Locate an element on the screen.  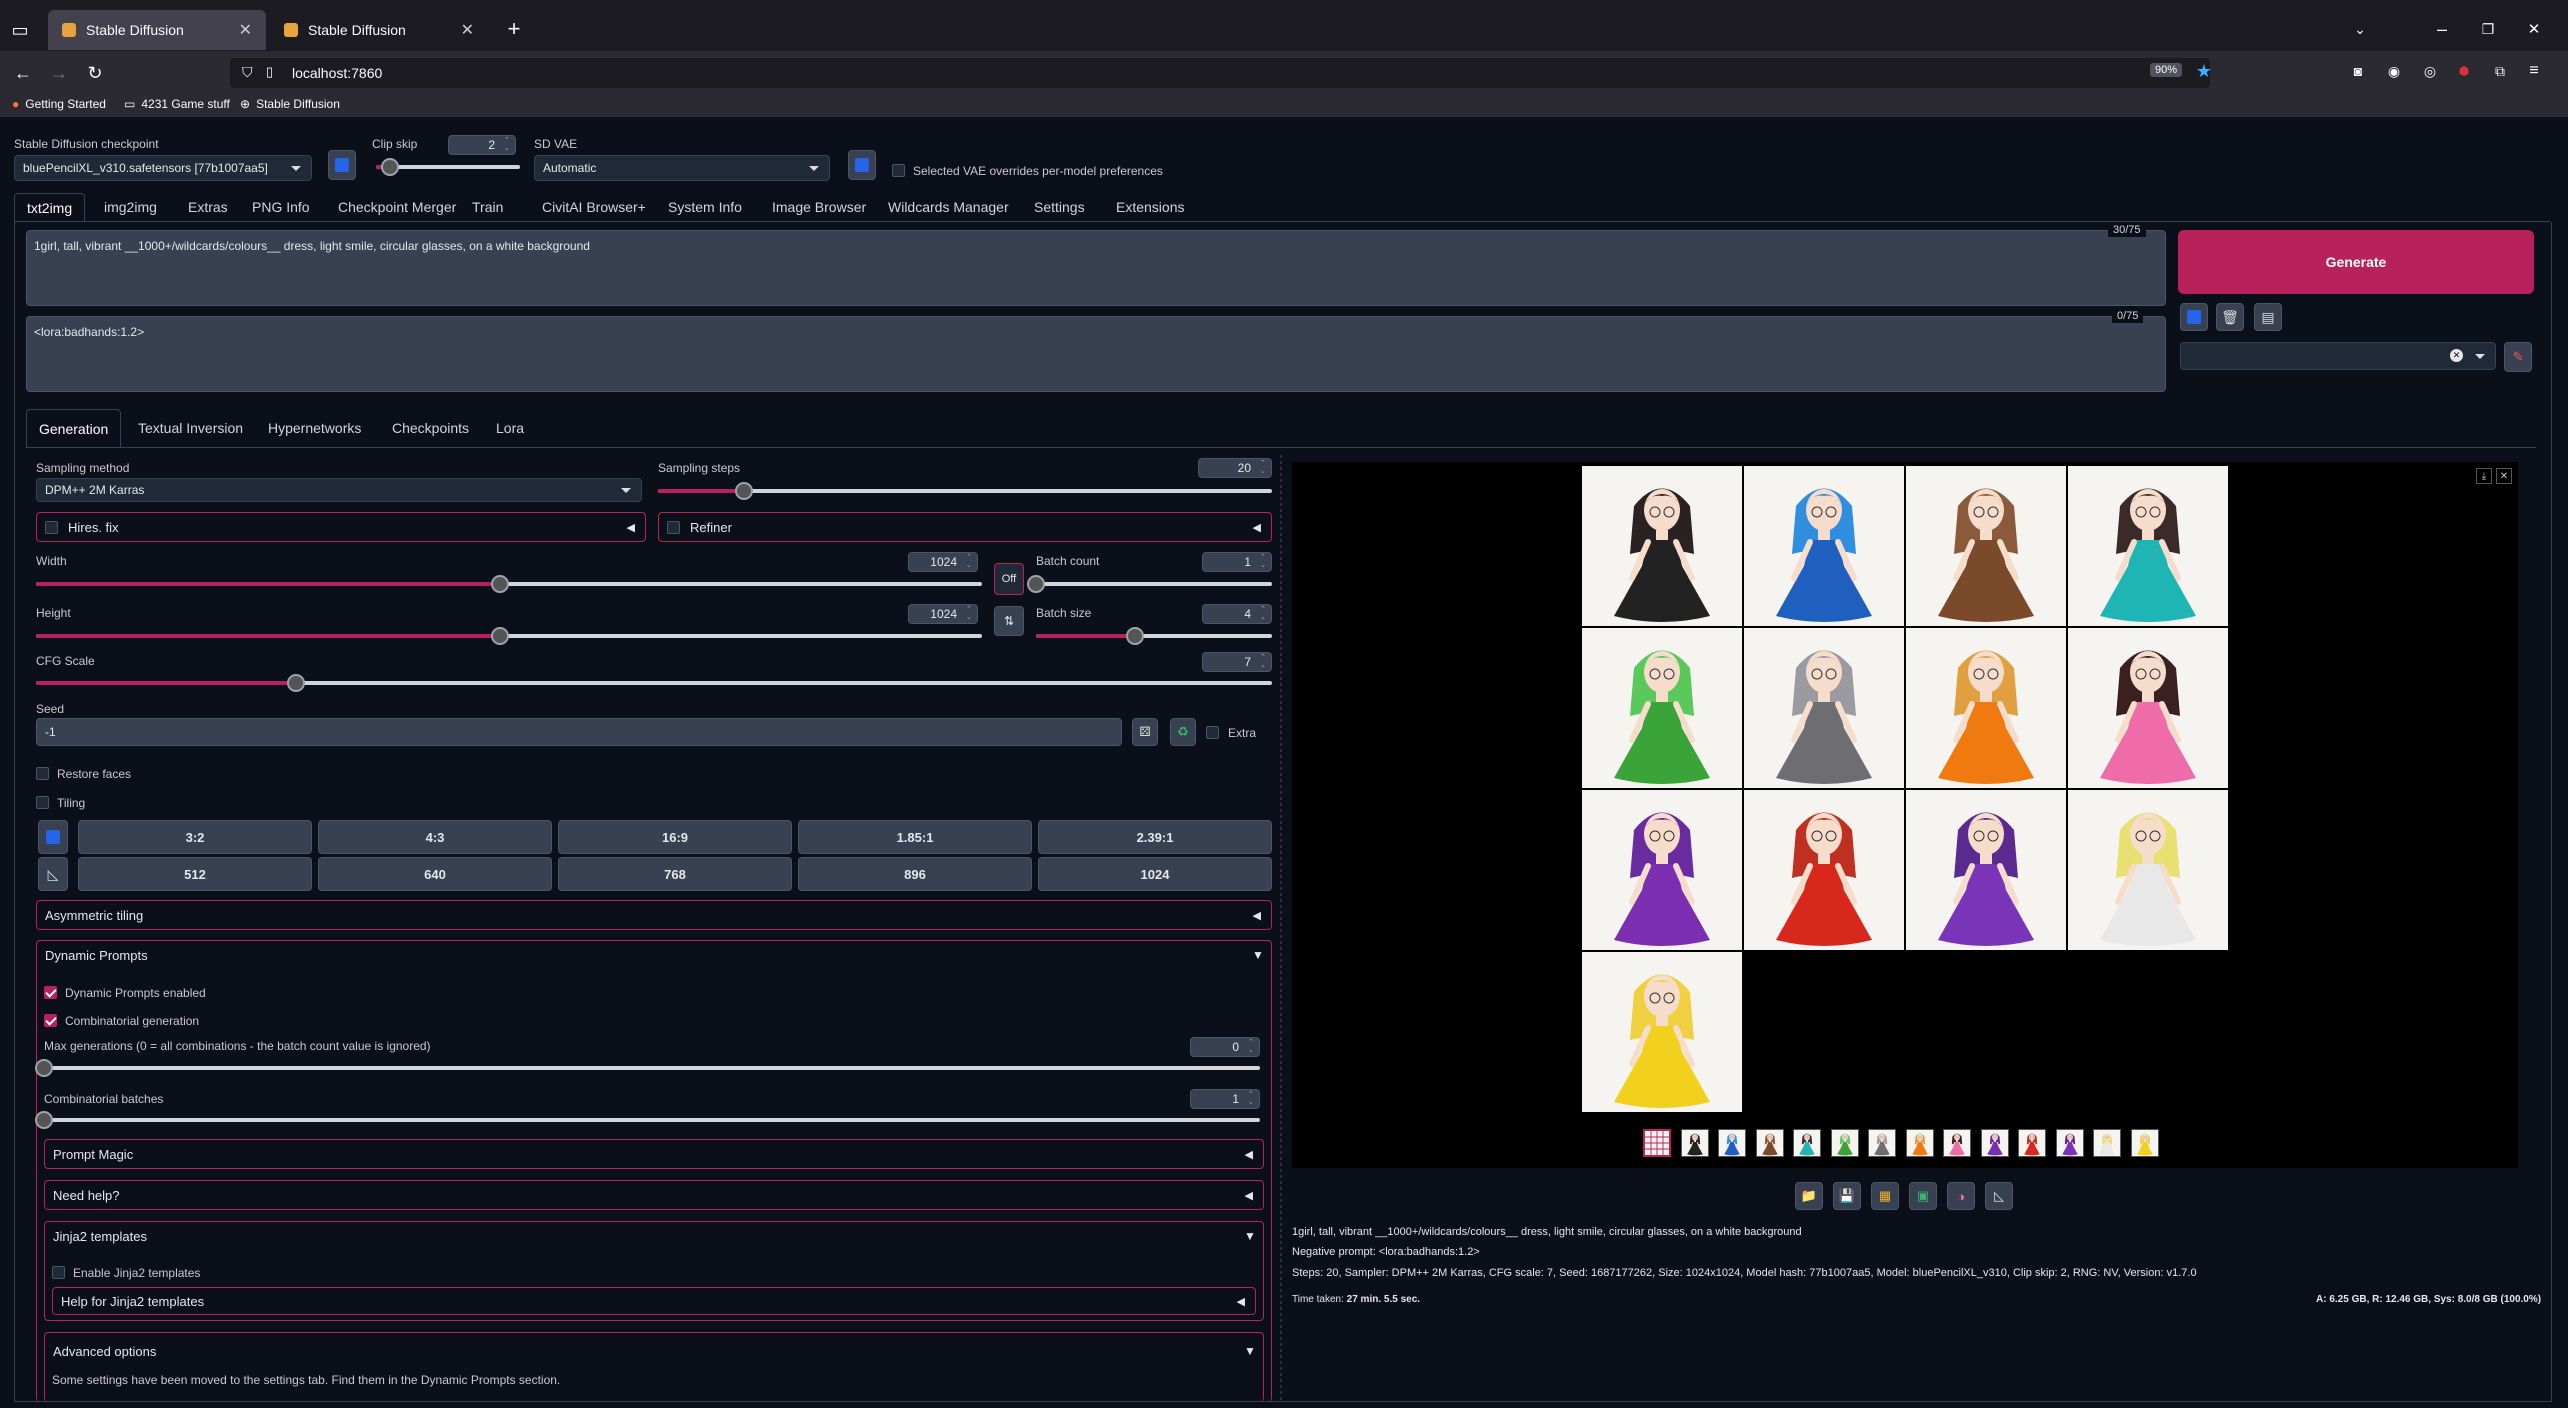
save-button: 💾 is located at coordinates (1847, 1196).